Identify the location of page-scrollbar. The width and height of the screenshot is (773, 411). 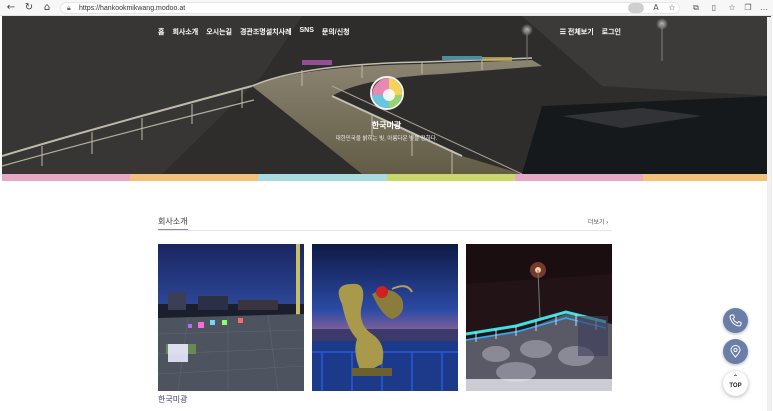
(769, 214).